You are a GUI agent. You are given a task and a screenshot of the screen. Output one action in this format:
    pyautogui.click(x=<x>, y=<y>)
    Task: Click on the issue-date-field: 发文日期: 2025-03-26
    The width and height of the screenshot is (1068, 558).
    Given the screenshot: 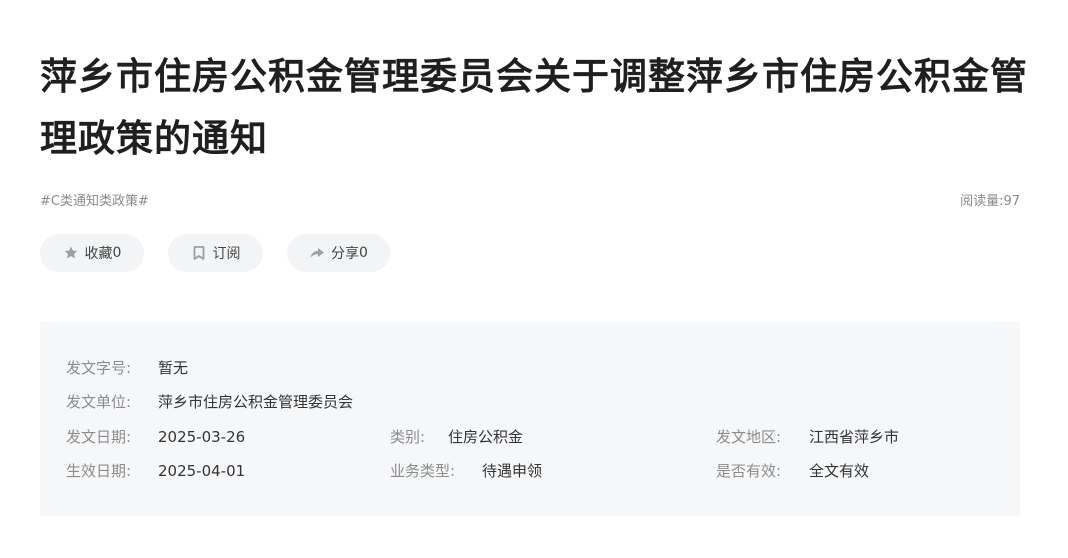 What is the action you would take?
    pyautogui.click(x=155, y=437)
    